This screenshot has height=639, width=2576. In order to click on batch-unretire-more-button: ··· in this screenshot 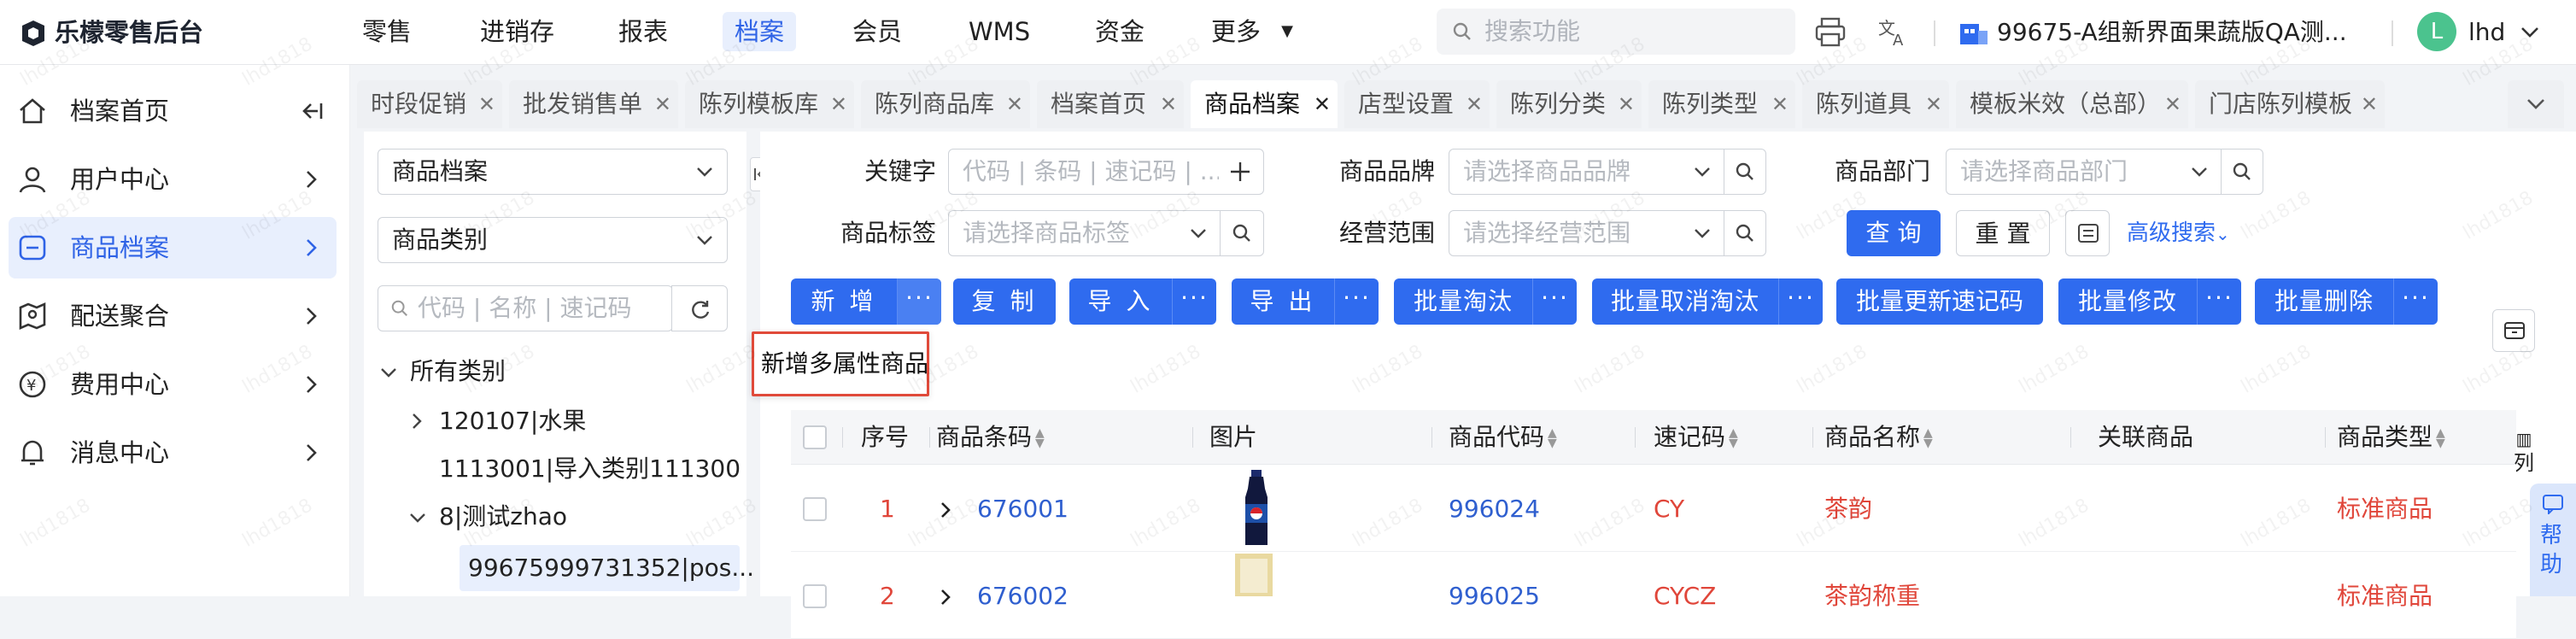, I will do `click(1800, 301)`.